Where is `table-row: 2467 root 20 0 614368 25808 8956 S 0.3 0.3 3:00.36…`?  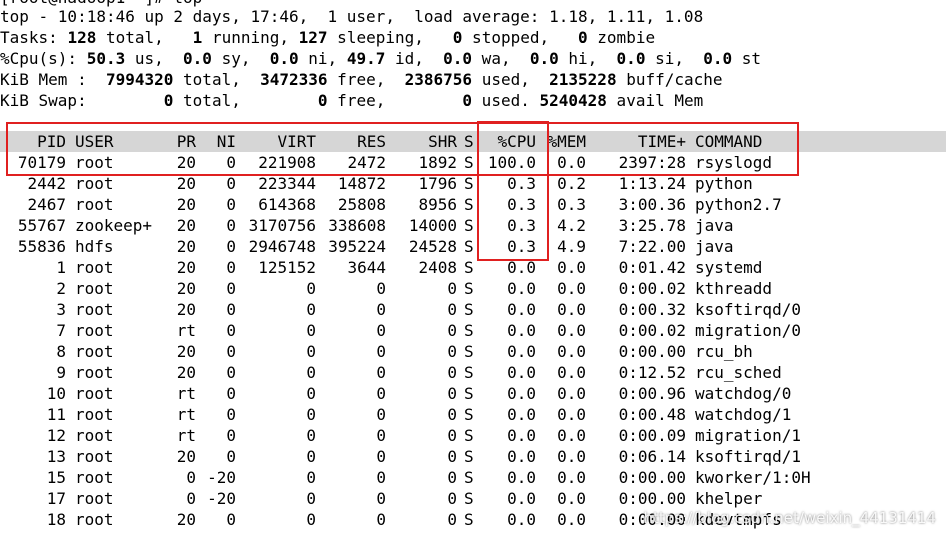 table-row: 2467 root 20 0 614368 25808 8956 S 0.3 0.3 3:00.36… is located at coordinates (473, 204).